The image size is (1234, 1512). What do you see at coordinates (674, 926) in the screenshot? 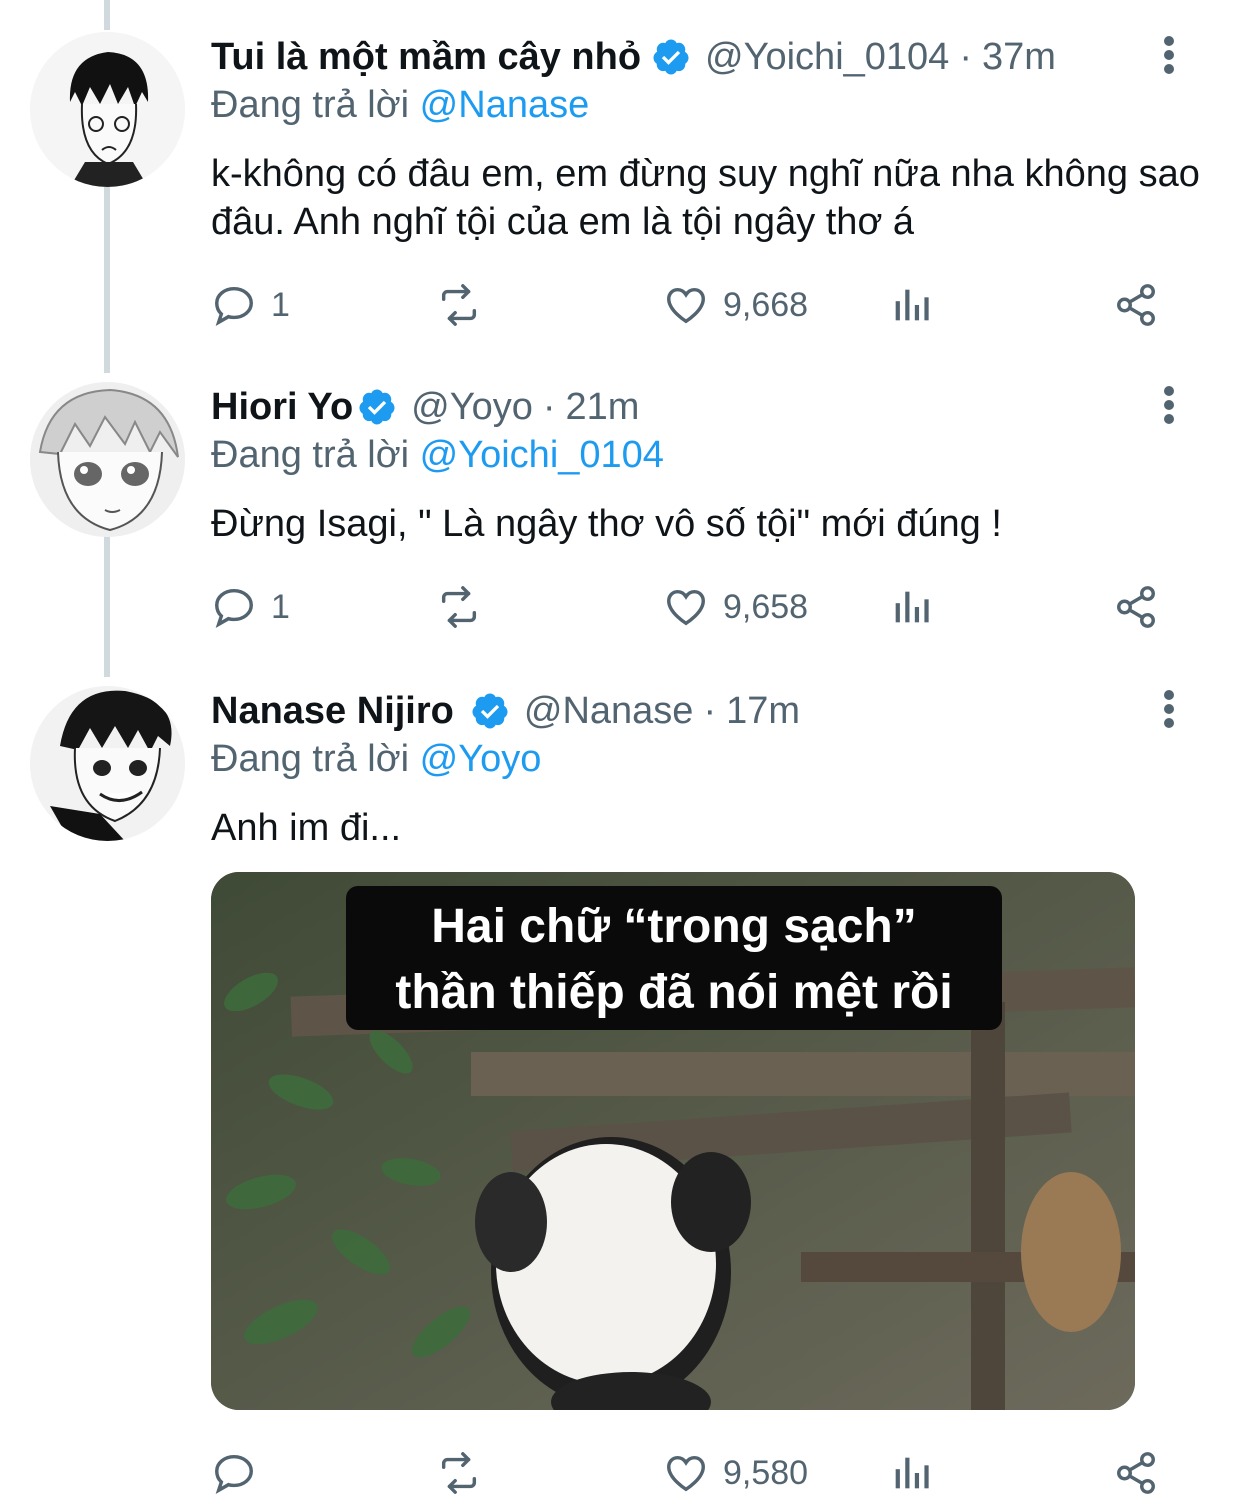
I see `caption-line-1: Hai chữ “trong sạch”` at bounding box center [674, 926].